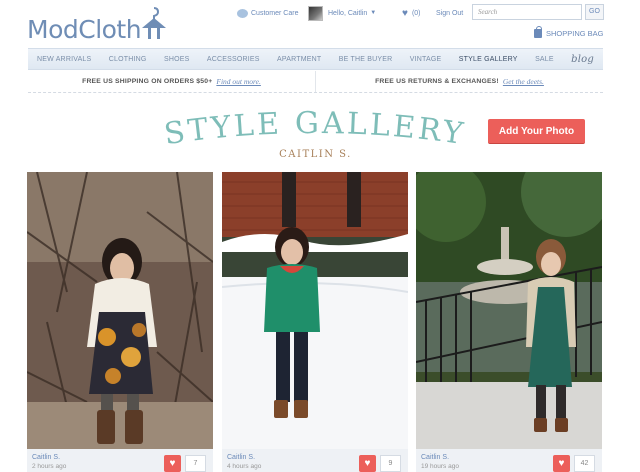 This screenshot has height=472, width=640. Describe the element at coordinates (488, 59) in the screenshot. I see `nav-item-style-gallery: STYLE GALLERY` at that location.